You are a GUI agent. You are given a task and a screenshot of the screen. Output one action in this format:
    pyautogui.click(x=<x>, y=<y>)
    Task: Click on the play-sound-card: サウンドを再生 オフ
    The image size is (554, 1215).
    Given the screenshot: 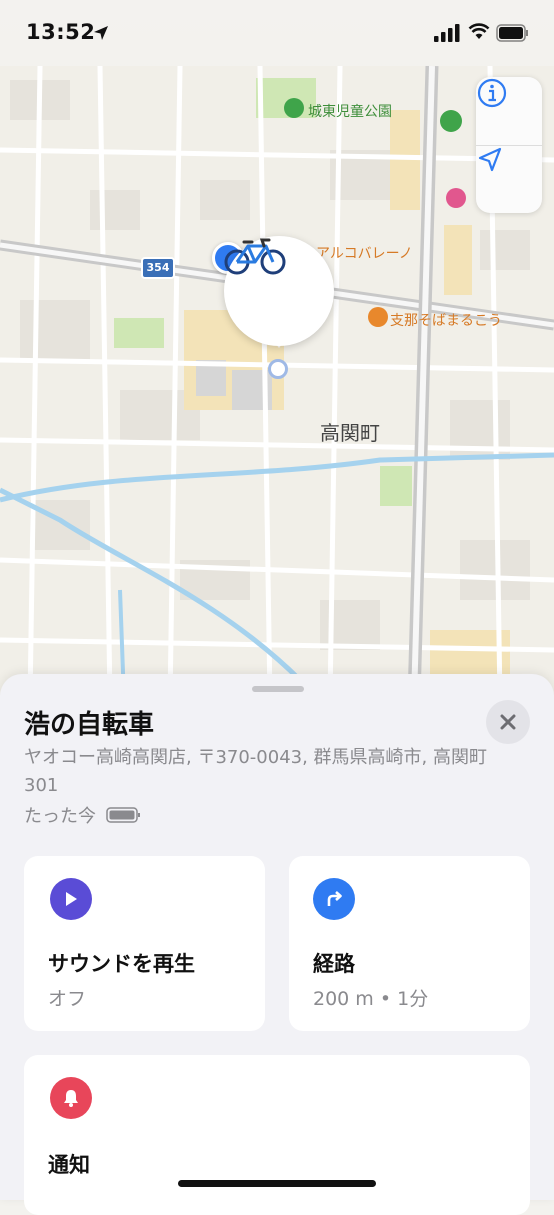 What is the action you would take?
    pyautogui.click(x=144, y=943)
    